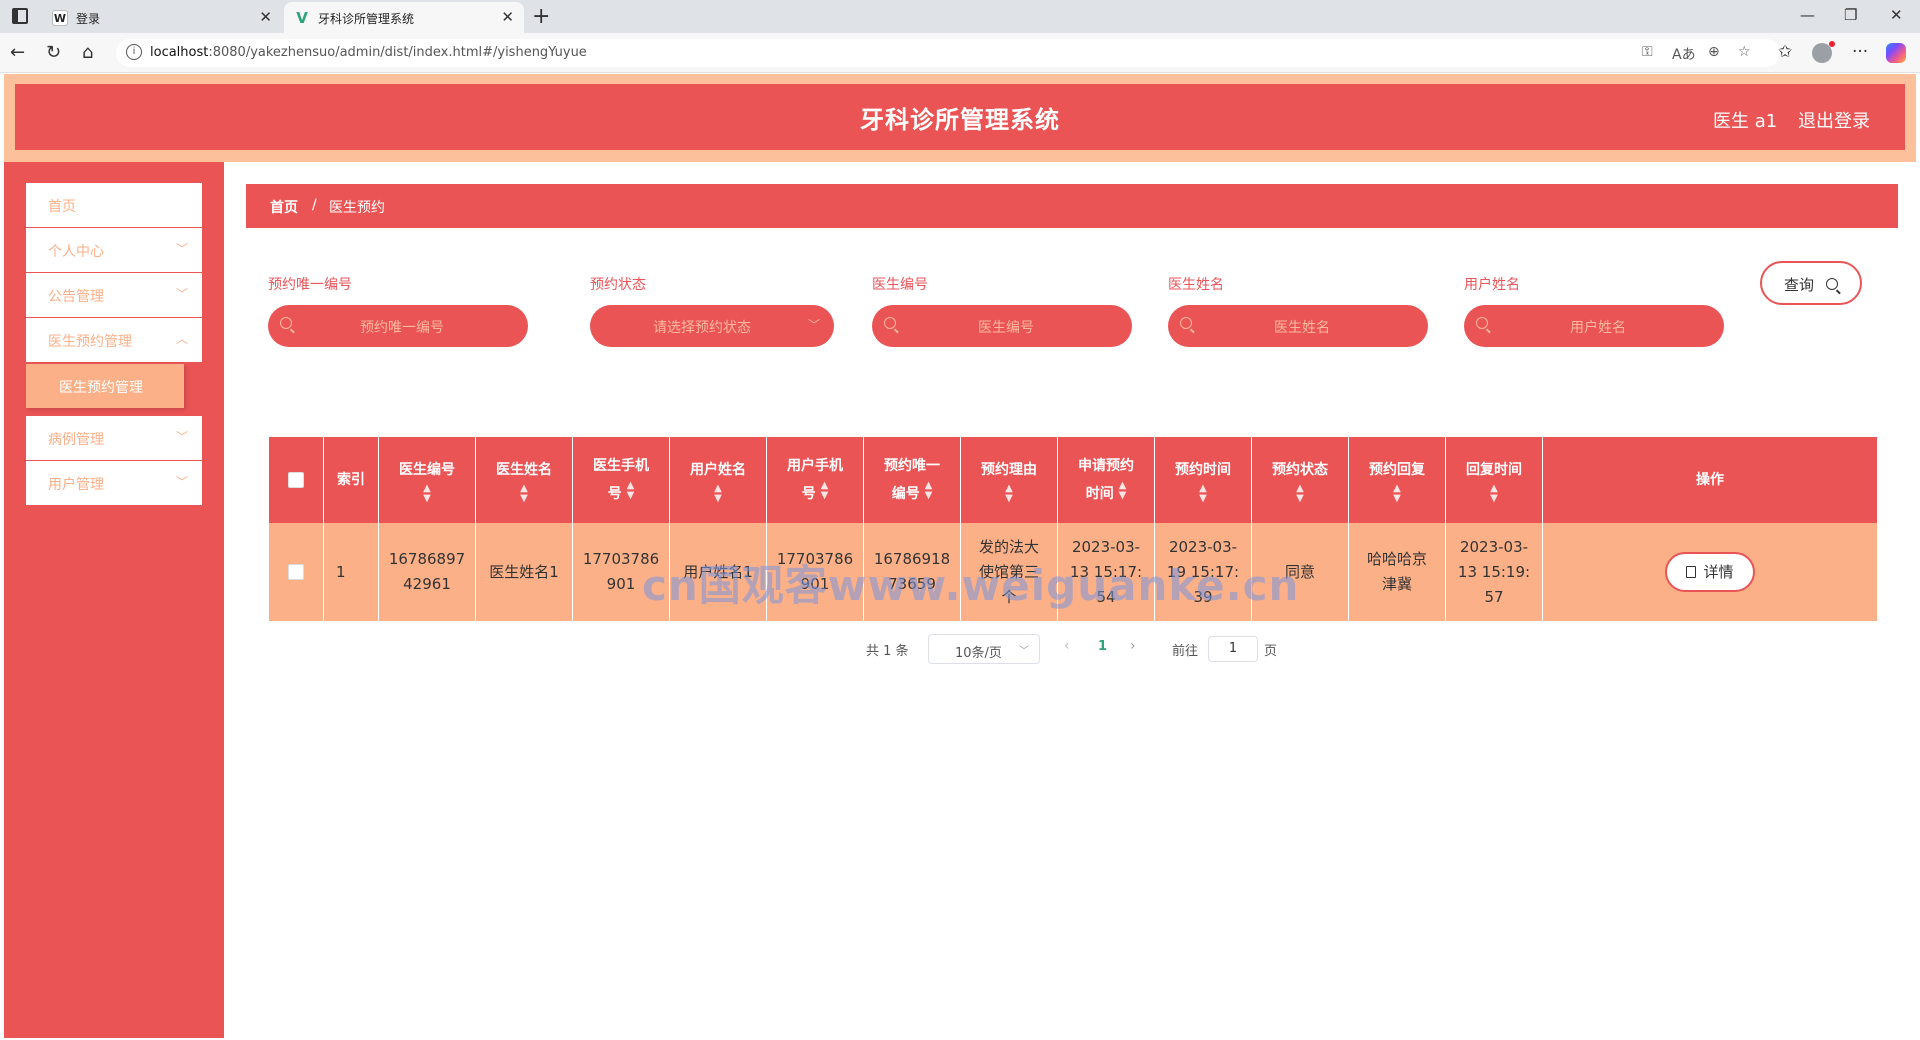  Describe the element at coordinates (1860, 52) in the screenshot. I see `more-menu-icon: ···` at that location.